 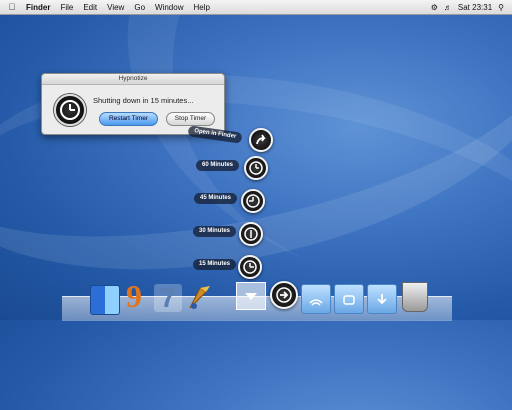 What do you see at coordinates (201, 7) in the screenshot?
I see `menu-help: Help` at bounding box center [201, 7].